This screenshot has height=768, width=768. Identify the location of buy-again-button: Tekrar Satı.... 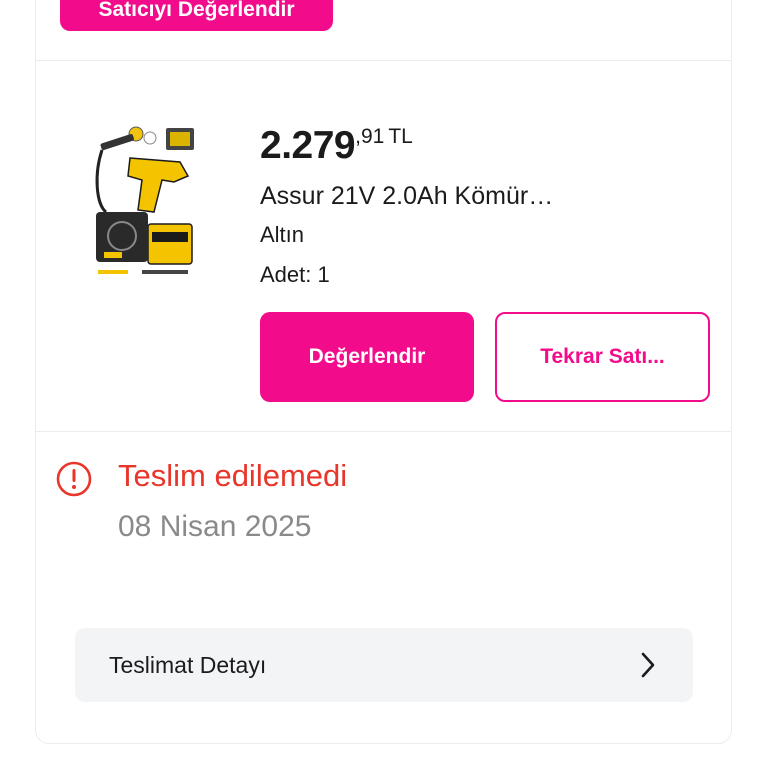
(602, 357).